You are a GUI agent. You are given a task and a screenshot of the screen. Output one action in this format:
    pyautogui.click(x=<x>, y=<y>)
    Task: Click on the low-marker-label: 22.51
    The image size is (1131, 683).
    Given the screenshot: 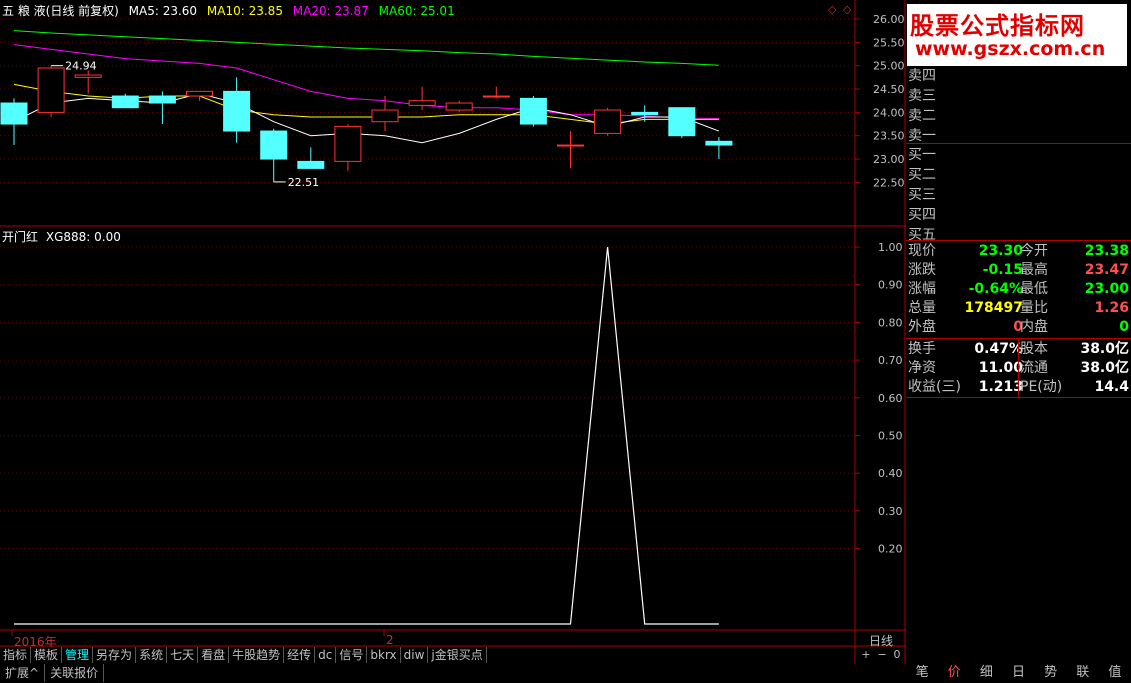 What is the action you would take?
    pyautogui.click(x=304, y=182)
    